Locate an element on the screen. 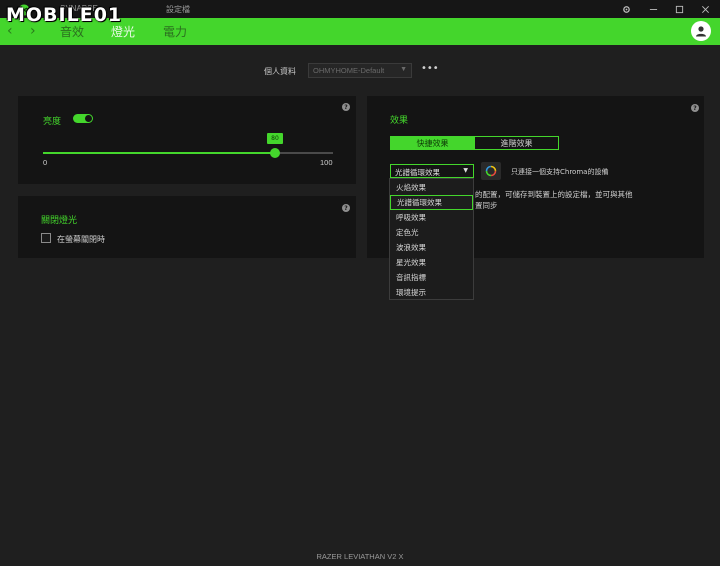 This screenshot has width=720, height=566. close-icon is located at coordinates (705, 9).